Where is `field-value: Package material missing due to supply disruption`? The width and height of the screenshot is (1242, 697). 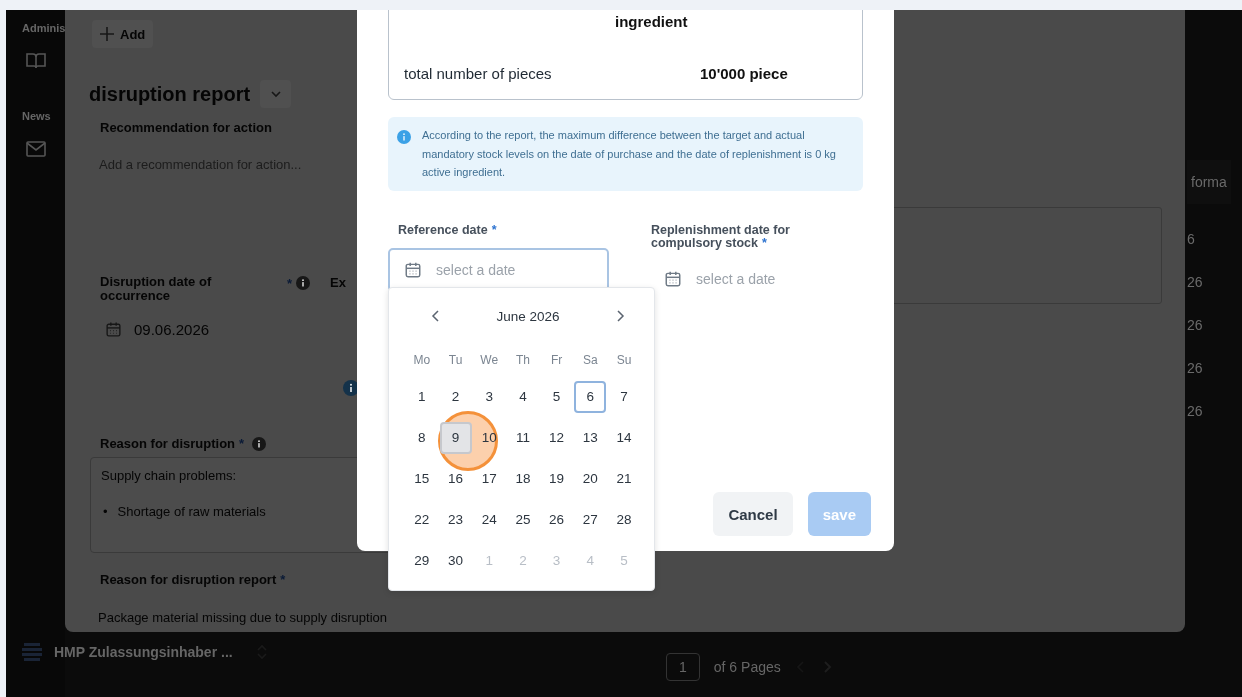 field-value: Package material missing due to supply disruption is located at coordinates (243, 617).